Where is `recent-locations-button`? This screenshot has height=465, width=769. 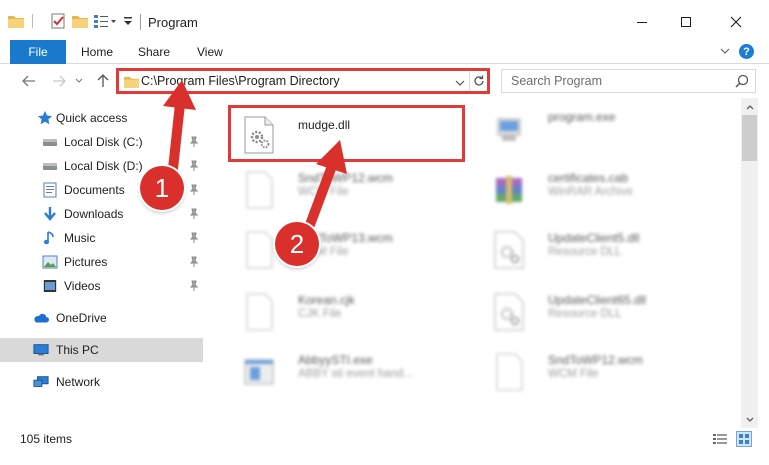 recent-locations-button is located at coordinates (79, 81).